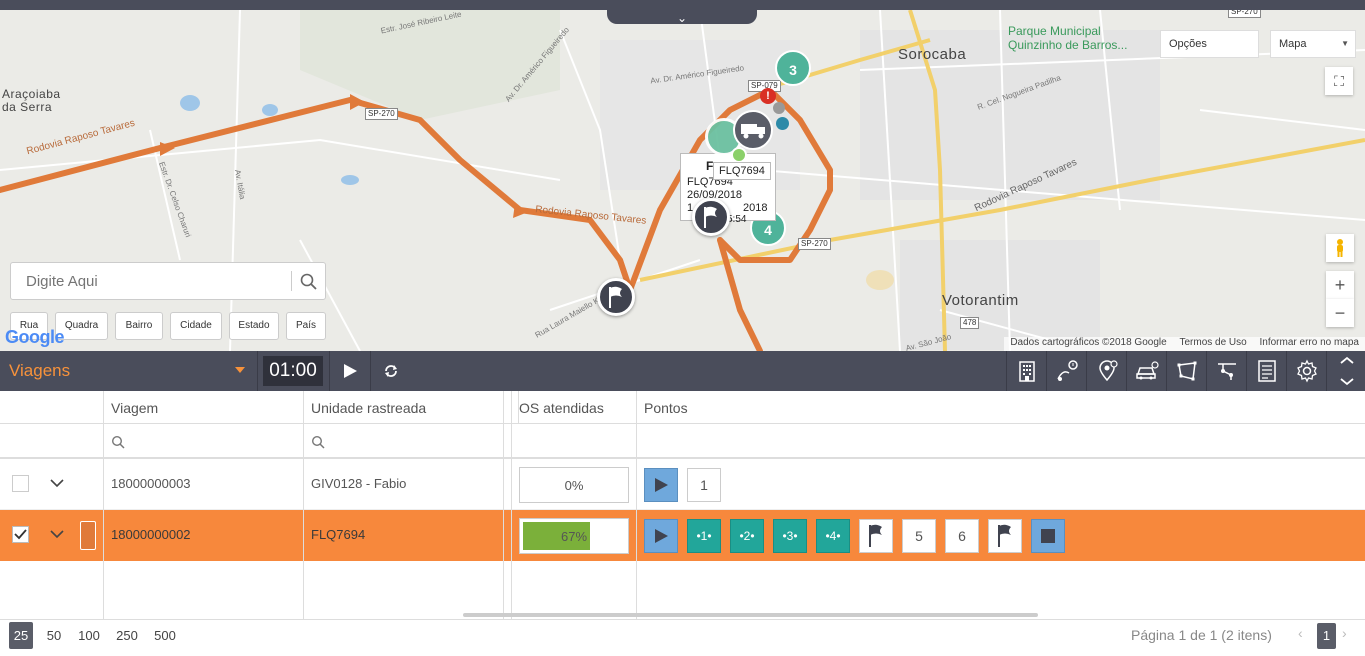  I want to click on point-number: 1, so click(704, 536).